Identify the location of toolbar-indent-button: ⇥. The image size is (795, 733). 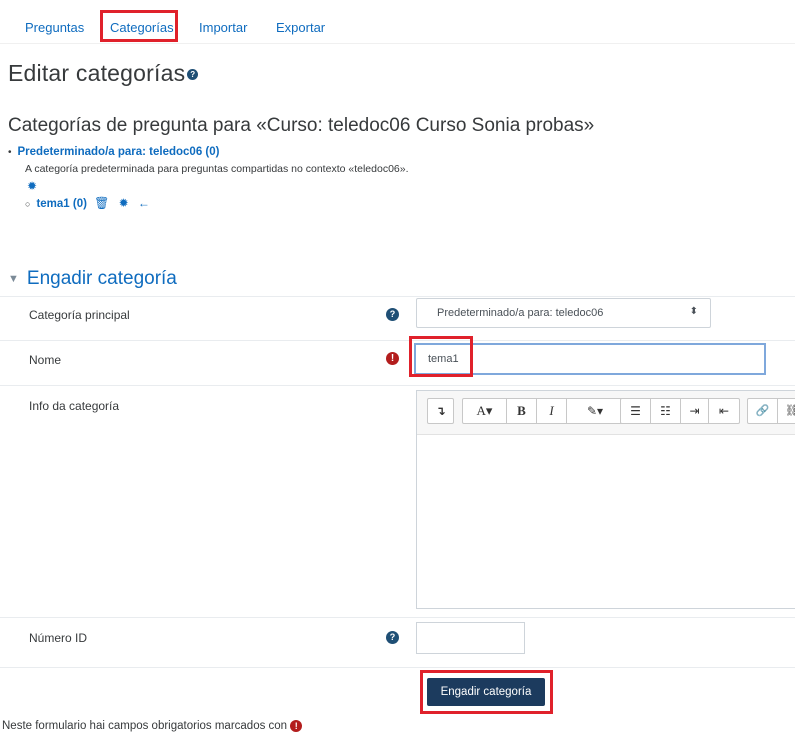
(695, 411).